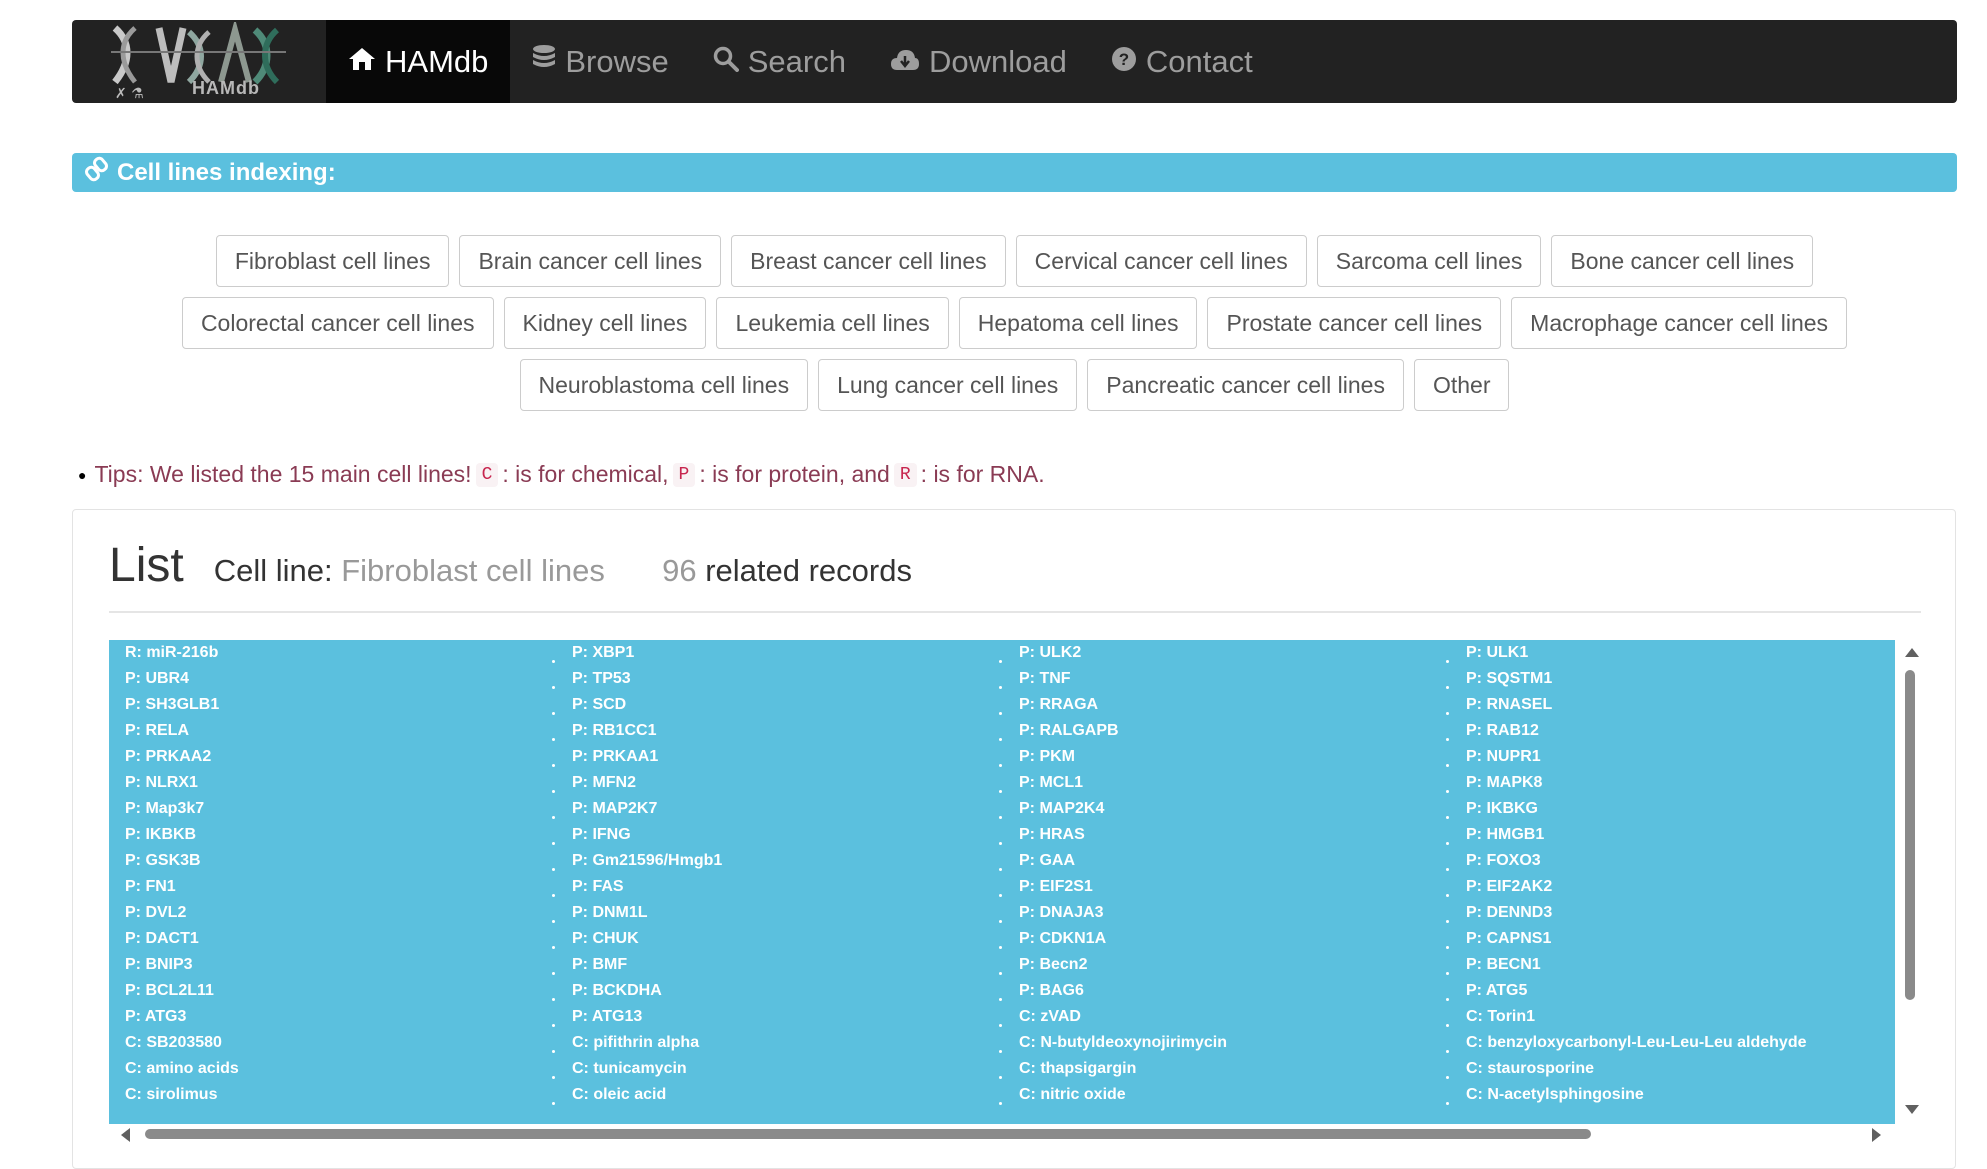 This screenshot has height=1169, width=1987. Describe the element at coordinates (1670, 809) in the screenshot. I see `record-item: P: IKBKG` at that location.